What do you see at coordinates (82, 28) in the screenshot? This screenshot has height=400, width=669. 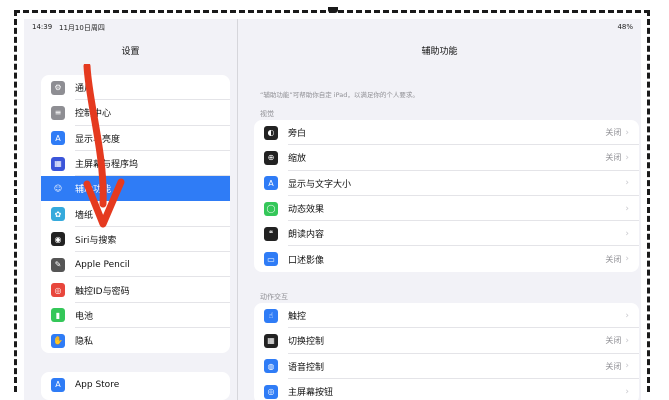 I see `status-date: 11月10日周四` at bounding box center [82, 28].